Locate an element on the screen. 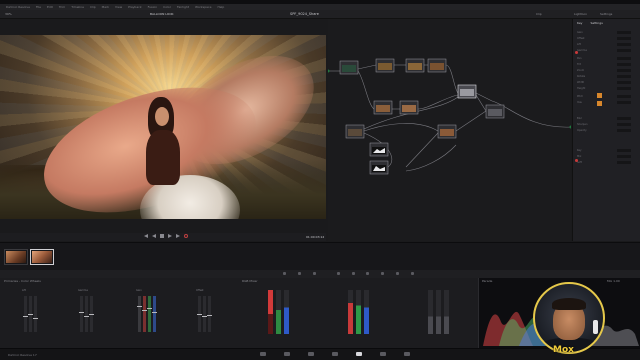 The height and width of the screenshot is (360, 640). clip-thumbnail is located at coordinates (16, 257).